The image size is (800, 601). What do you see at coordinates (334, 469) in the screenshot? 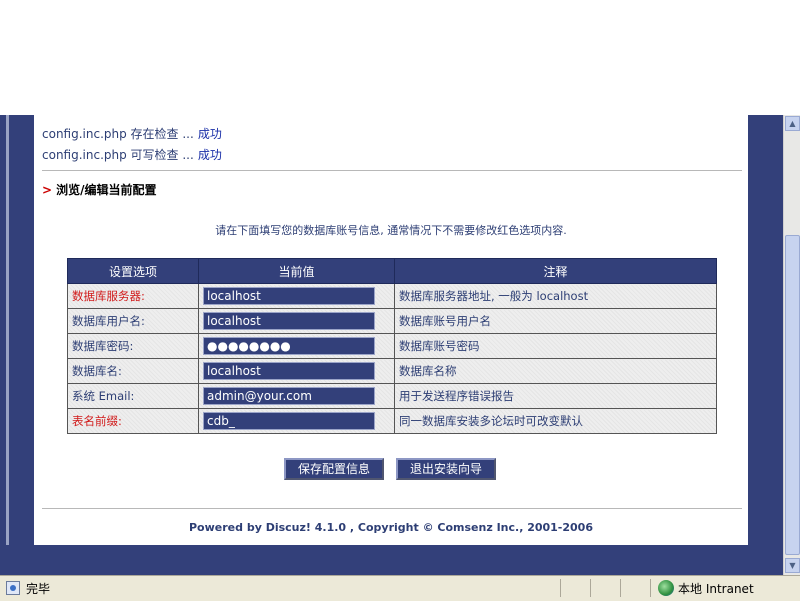
I see `save-config-button: 保存配置信息` at bounding box center [334, 469].